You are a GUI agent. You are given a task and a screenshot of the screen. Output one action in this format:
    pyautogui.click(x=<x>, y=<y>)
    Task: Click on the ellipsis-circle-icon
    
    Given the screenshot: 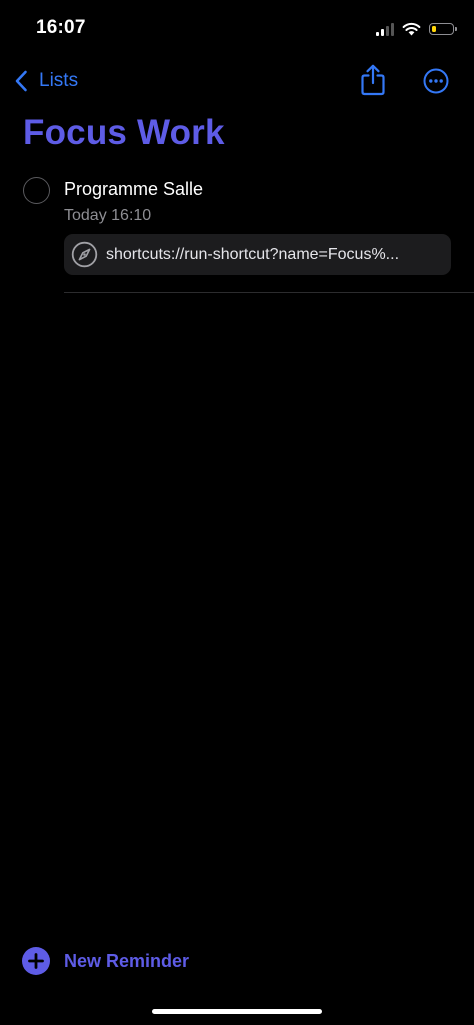 What is the action you would take?
    pyautogui.click(x=436, y=81)
    